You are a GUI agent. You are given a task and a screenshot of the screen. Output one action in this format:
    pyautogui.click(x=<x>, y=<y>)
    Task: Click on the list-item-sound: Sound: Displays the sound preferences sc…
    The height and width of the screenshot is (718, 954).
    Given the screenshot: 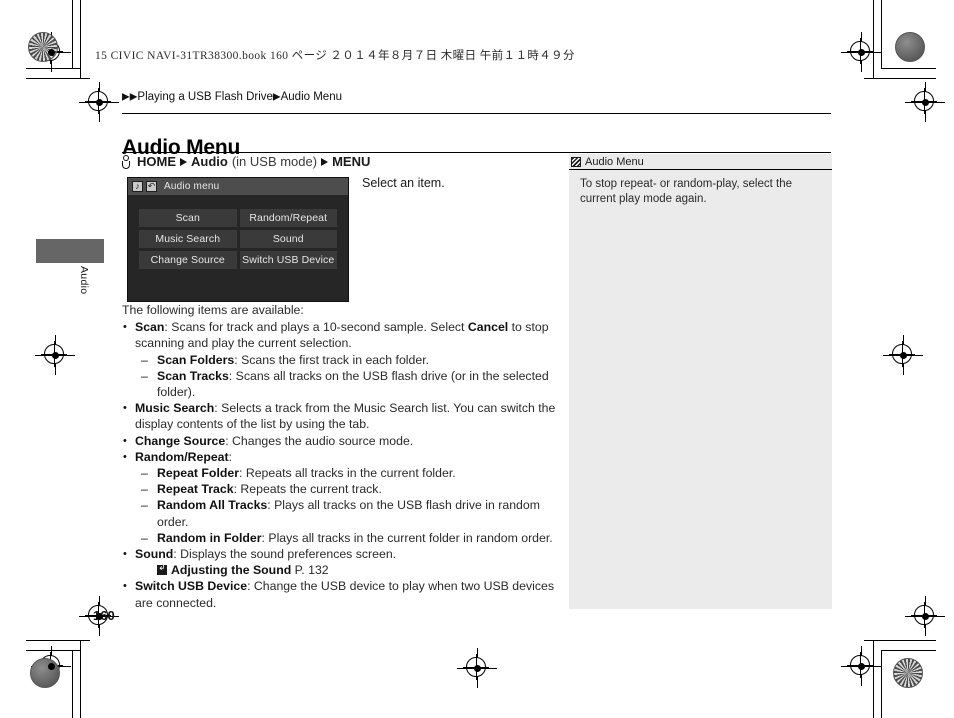 What is the action you would take?
    pyautogui.click(x=347, y=562)
    